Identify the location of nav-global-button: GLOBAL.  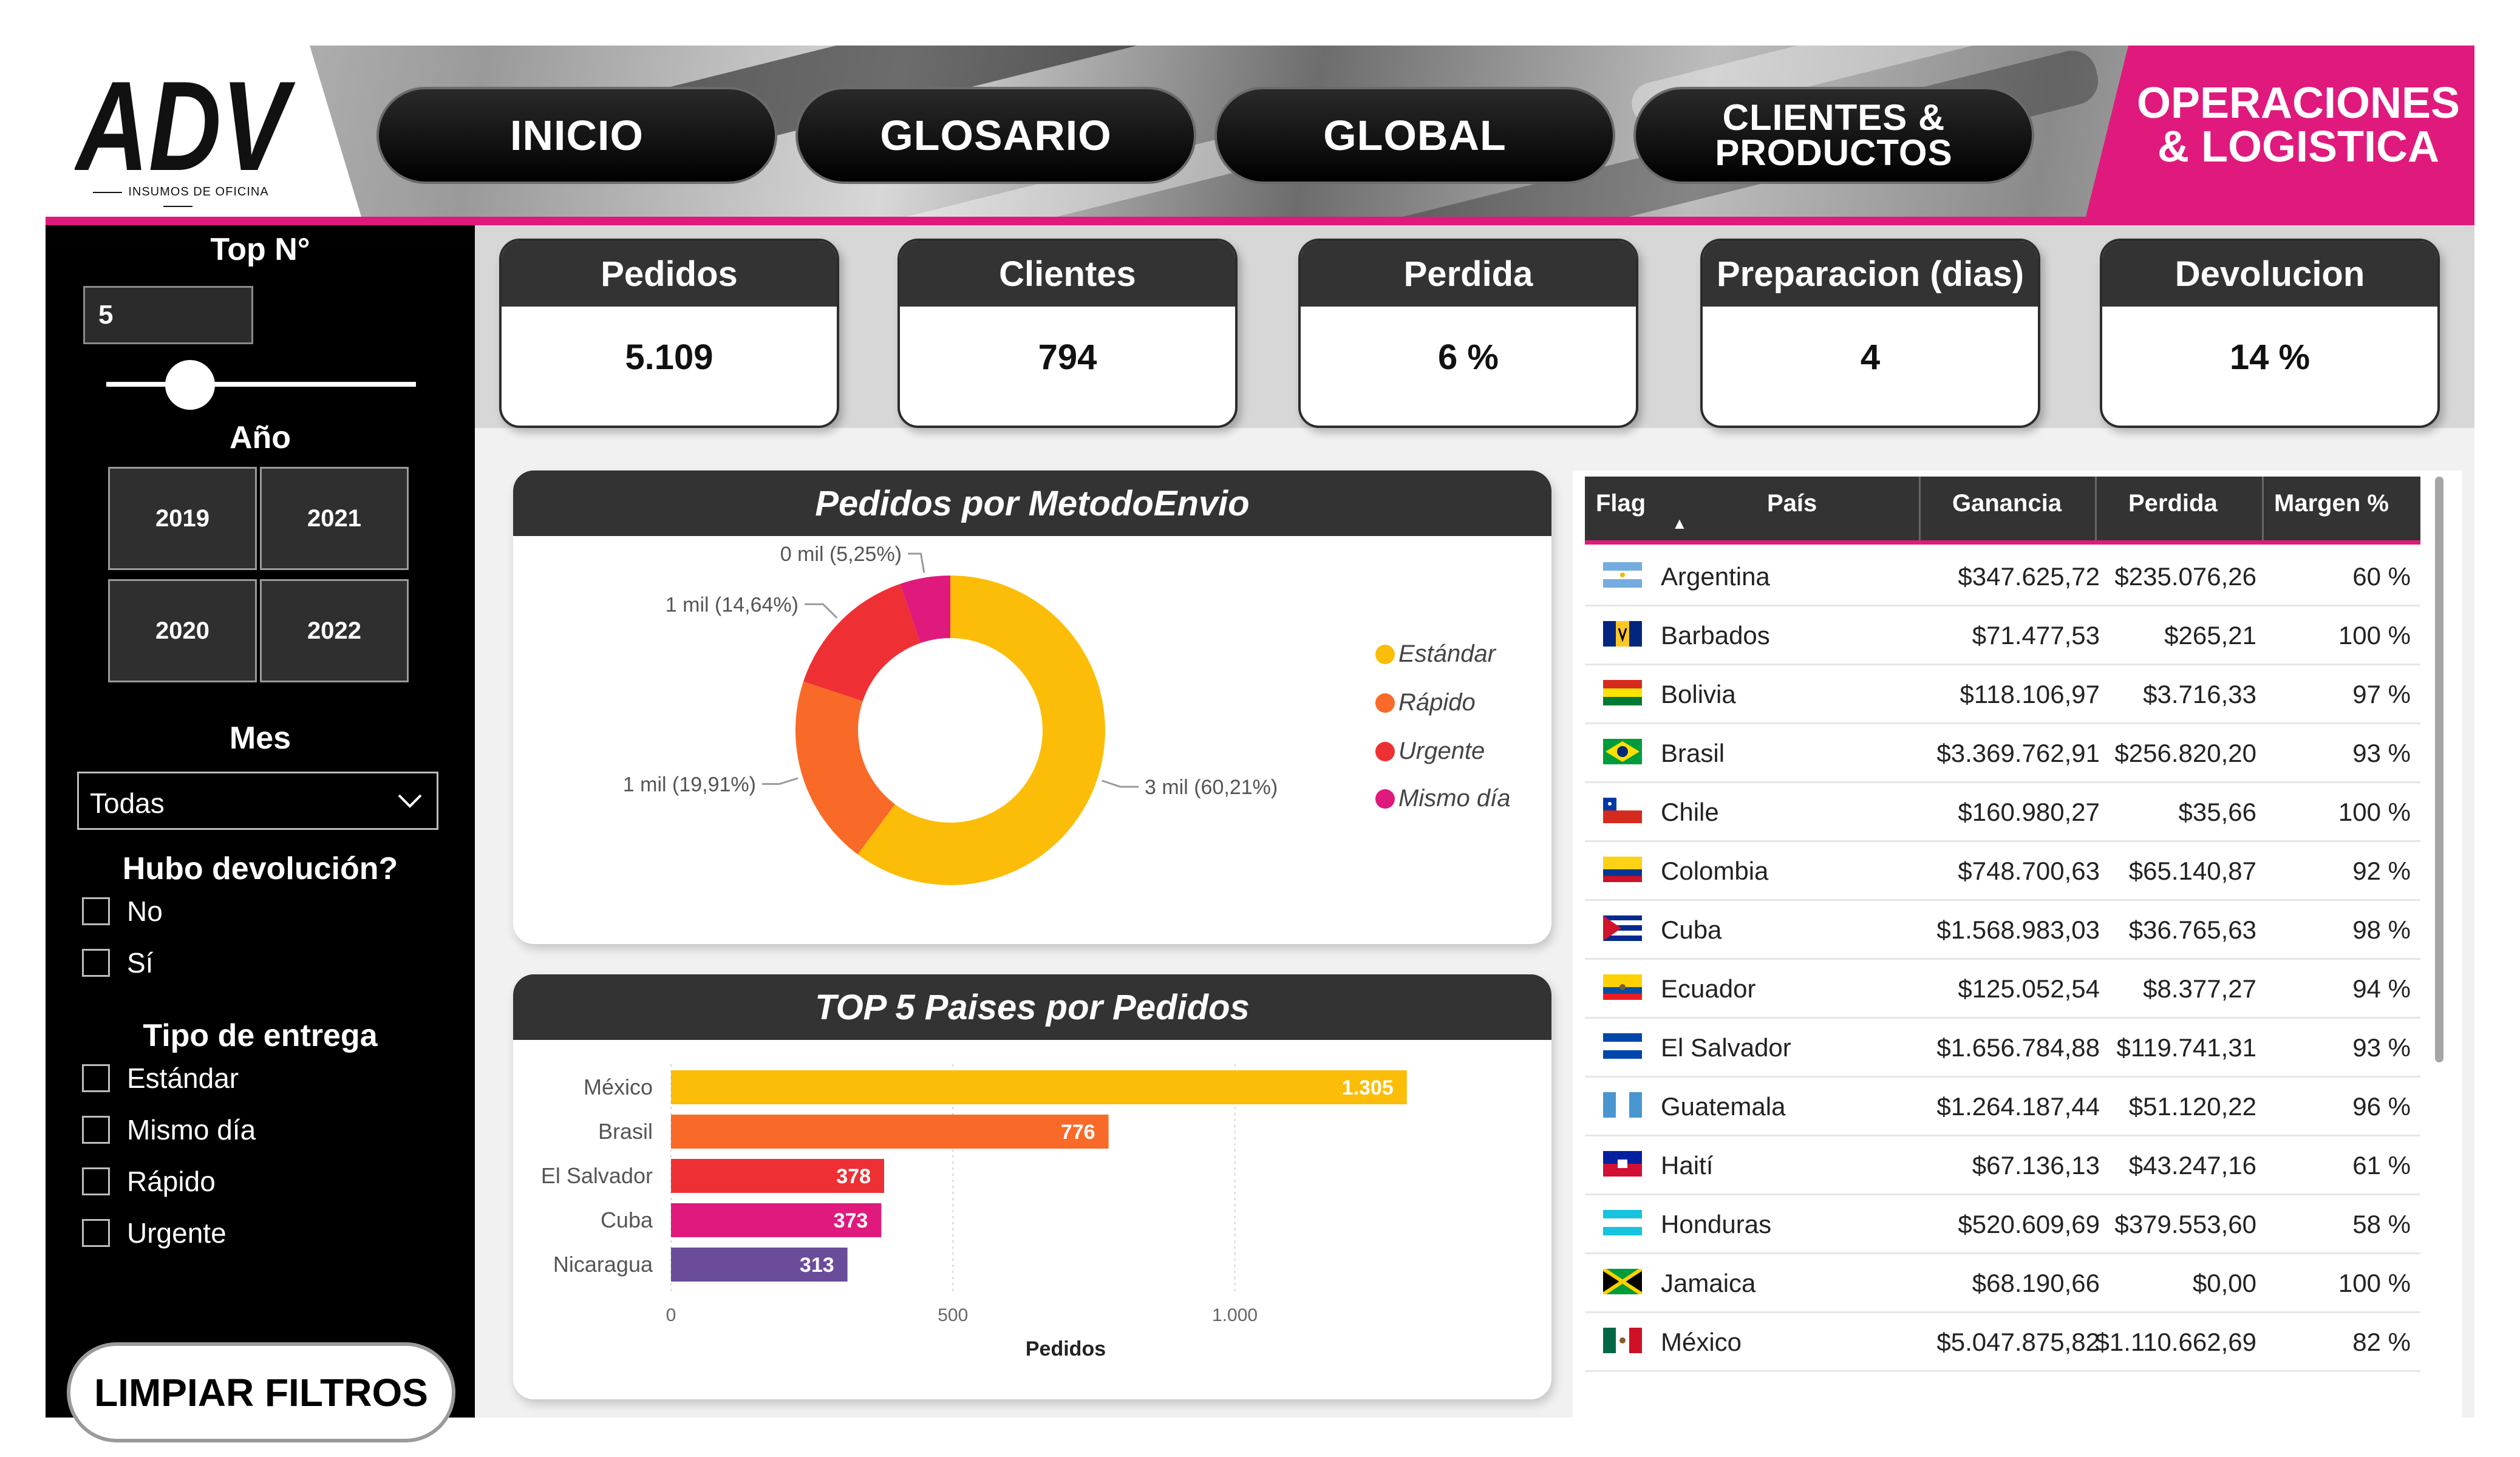
(1414, 135).